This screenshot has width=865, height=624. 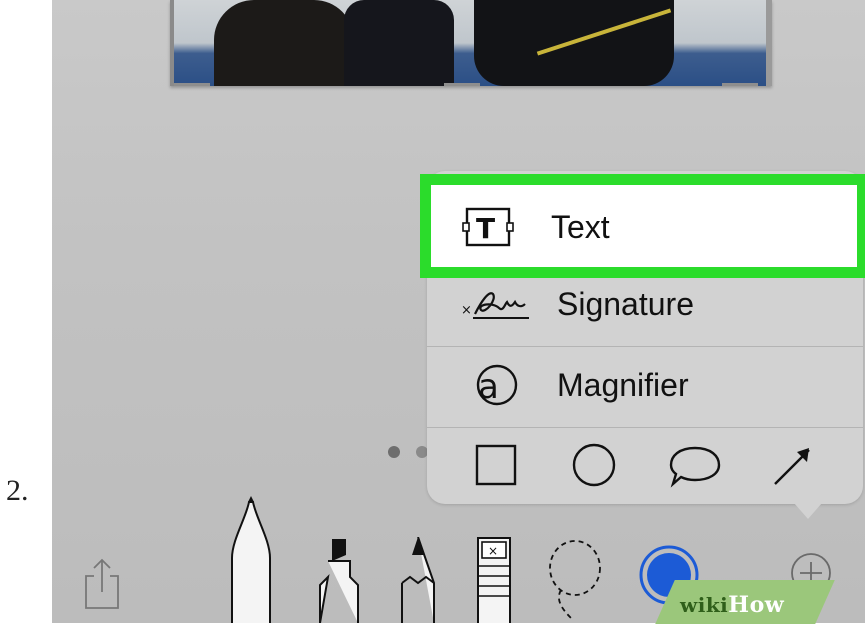 What do you see at coordinates (496, 579) in the screenshot?
I see `eraser-tool-icon: ×` at bounding box center [496, 579].